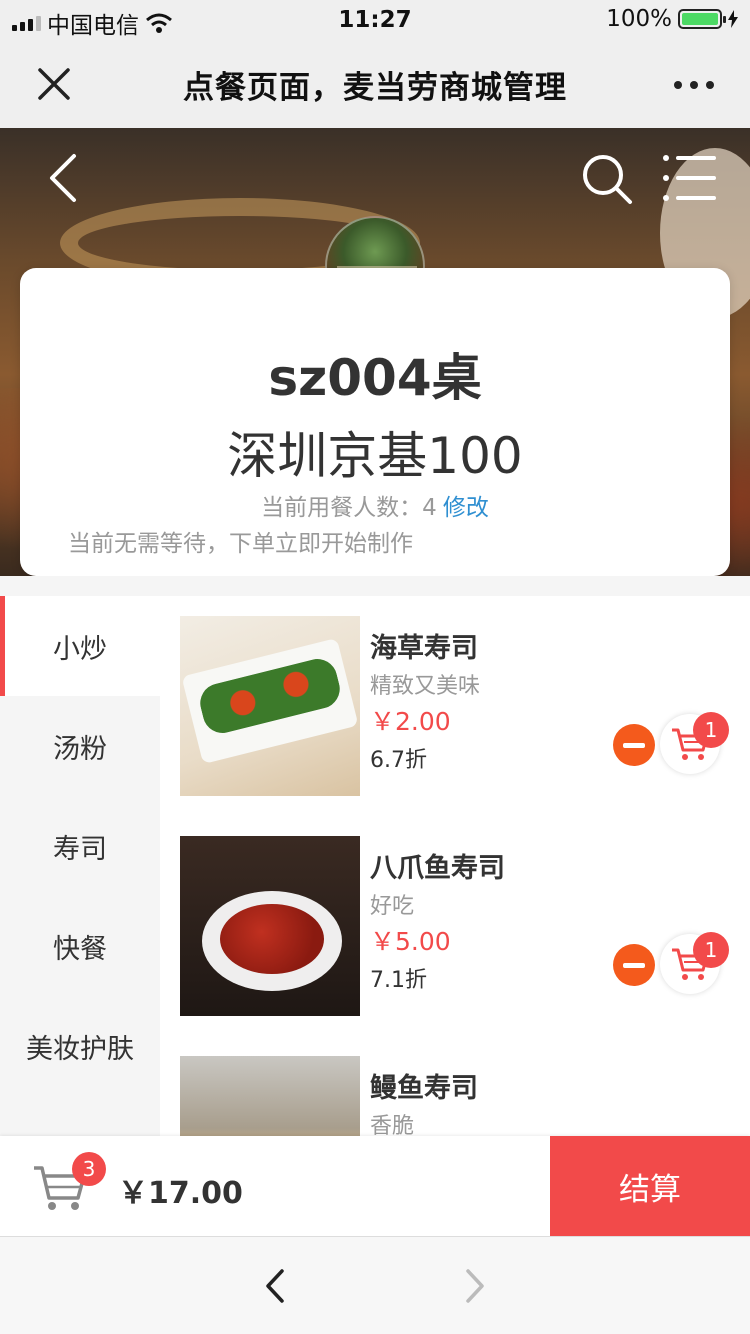  What do you see at coordinates (89, 1169) in the screenshot?
I see `cart-count-badge: 3` at bounding box center [89, 1169].